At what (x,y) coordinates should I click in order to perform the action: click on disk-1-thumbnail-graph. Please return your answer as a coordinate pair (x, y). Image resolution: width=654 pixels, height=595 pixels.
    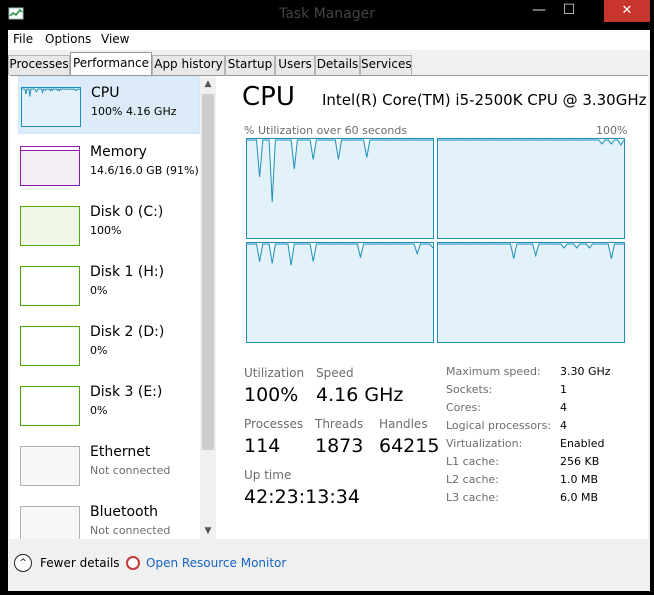
    Looking at the image, I should click on (50, 286).